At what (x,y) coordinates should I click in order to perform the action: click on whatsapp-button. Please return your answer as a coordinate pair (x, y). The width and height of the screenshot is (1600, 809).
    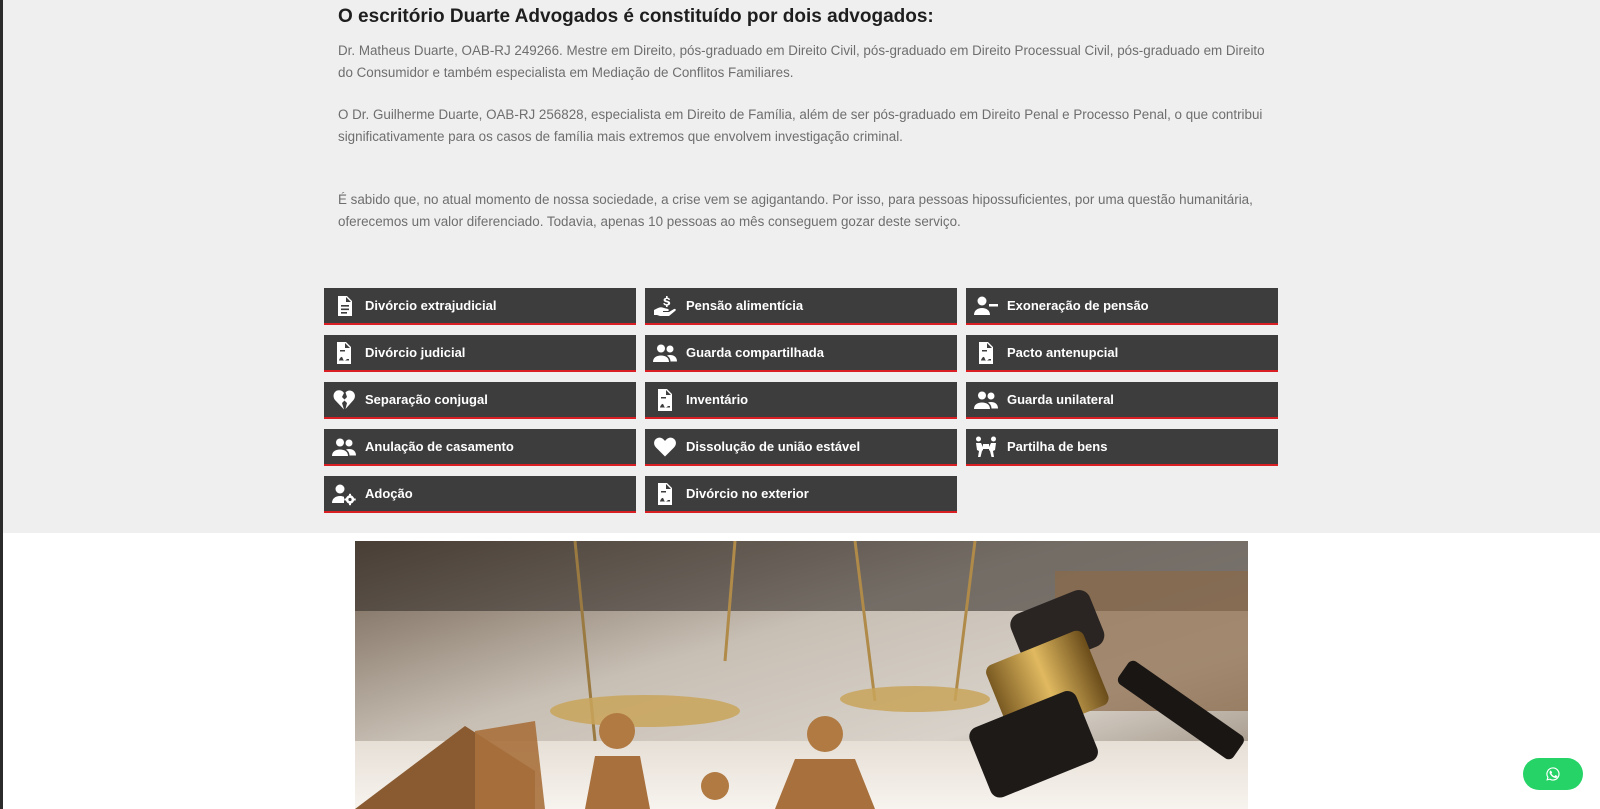
    Looking at the image, I should click on (1553, 774).